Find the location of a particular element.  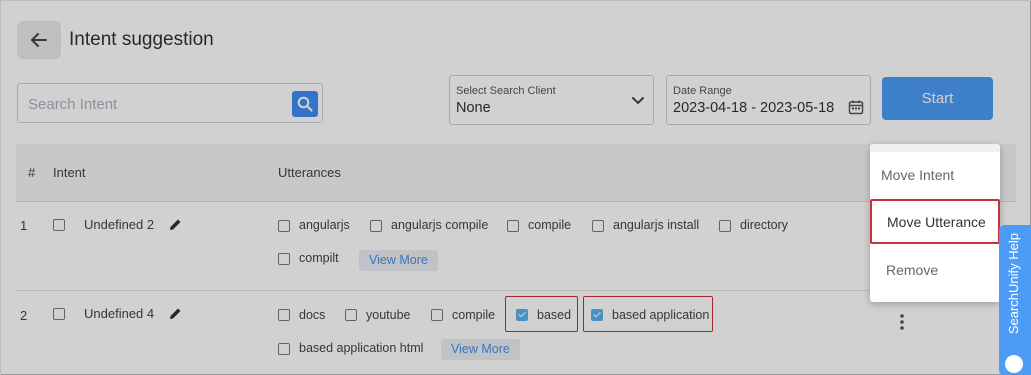

menu-header-strip is located at coordinates (935, 148).